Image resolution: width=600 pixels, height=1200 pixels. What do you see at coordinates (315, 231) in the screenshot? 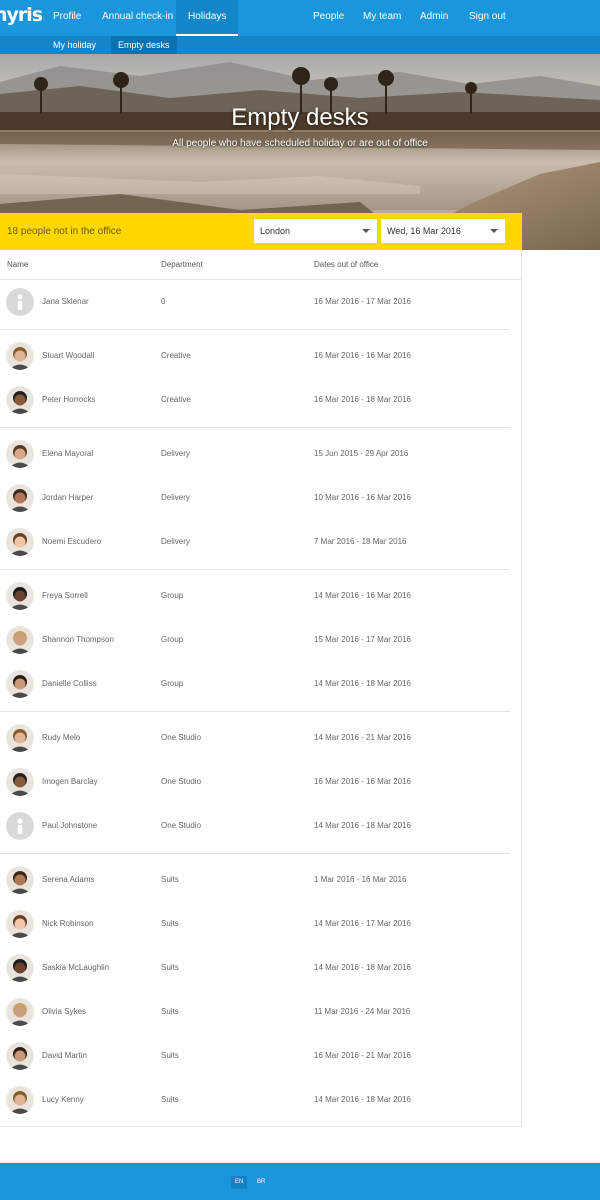
I see `location-select: London` at bounding box center [315, 231].